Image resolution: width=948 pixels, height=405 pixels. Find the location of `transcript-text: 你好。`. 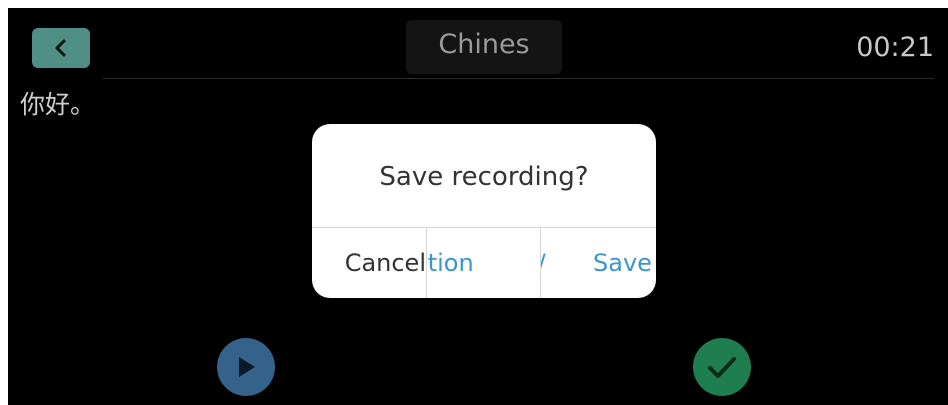

transcript-text: 你好。 is located at coordinates (58, 104).